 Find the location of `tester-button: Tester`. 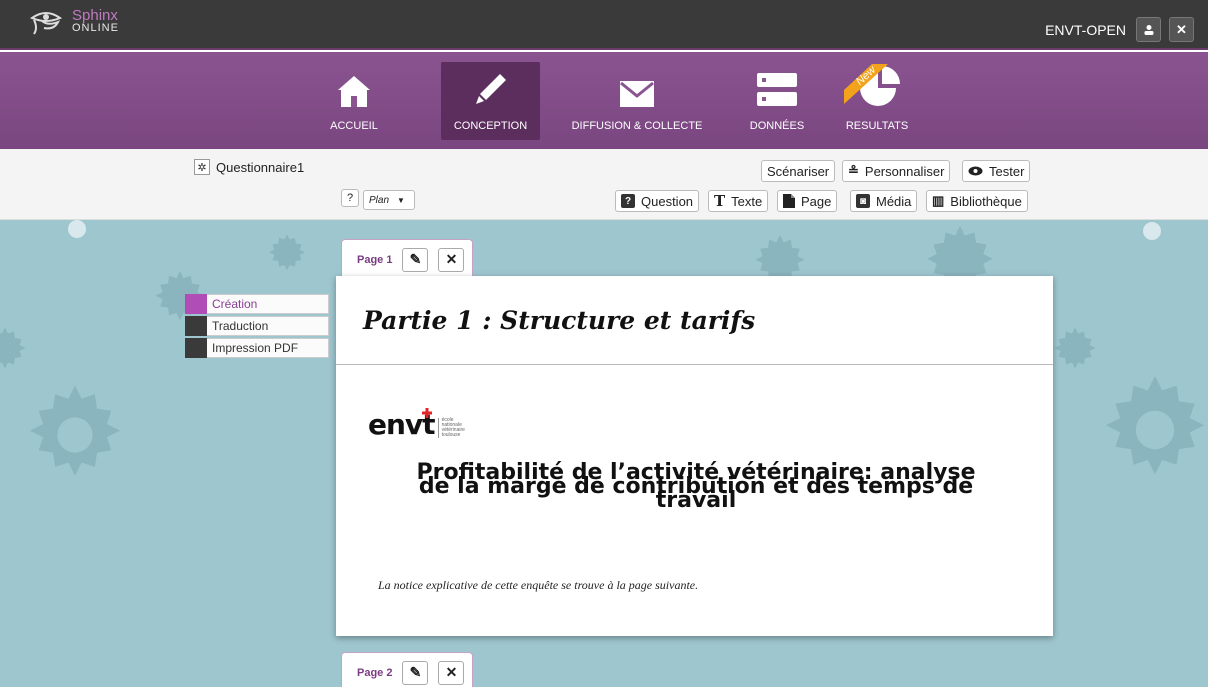

tester-button: Tester is located at coordinates (996, 171).